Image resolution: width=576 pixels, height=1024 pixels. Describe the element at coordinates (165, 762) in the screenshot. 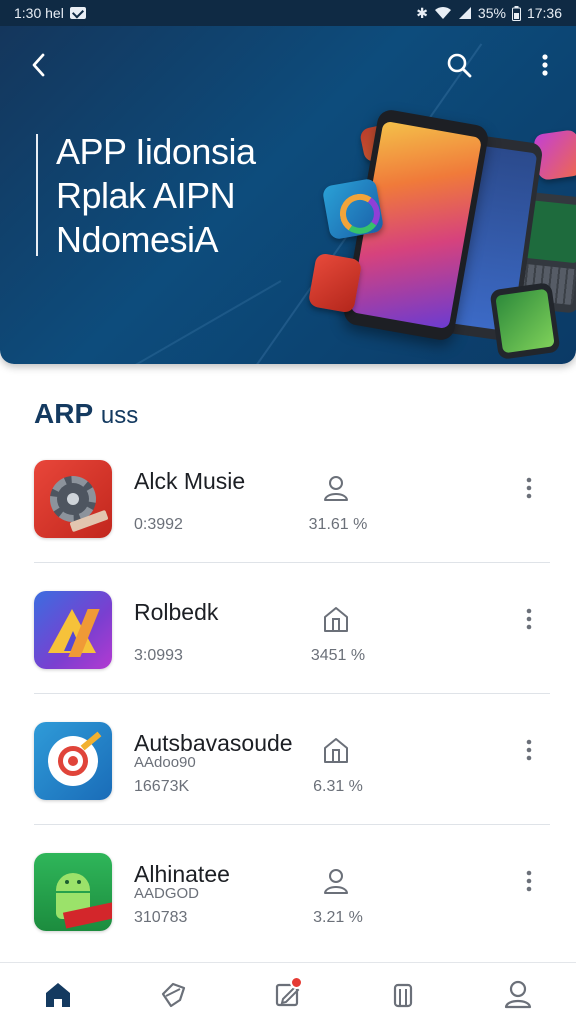

I see `app-subtitle: AAdoo90` at that location.